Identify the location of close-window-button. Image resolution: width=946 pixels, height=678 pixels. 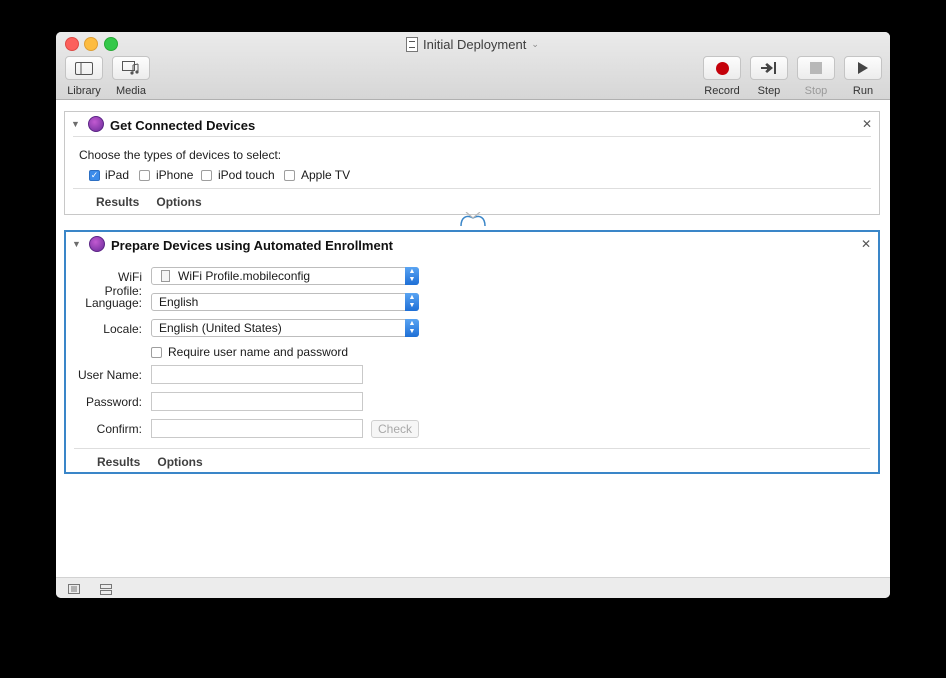
(72, 44).